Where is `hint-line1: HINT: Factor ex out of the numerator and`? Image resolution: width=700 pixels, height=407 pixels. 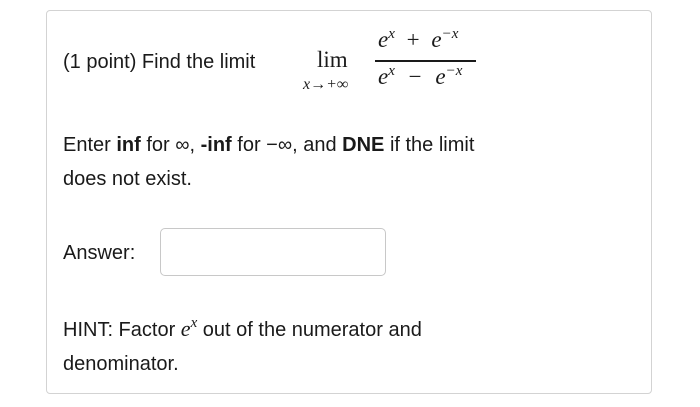 hint-line1: HINT: Factor ex out of the numerator and is located at coordinates (242, 328).